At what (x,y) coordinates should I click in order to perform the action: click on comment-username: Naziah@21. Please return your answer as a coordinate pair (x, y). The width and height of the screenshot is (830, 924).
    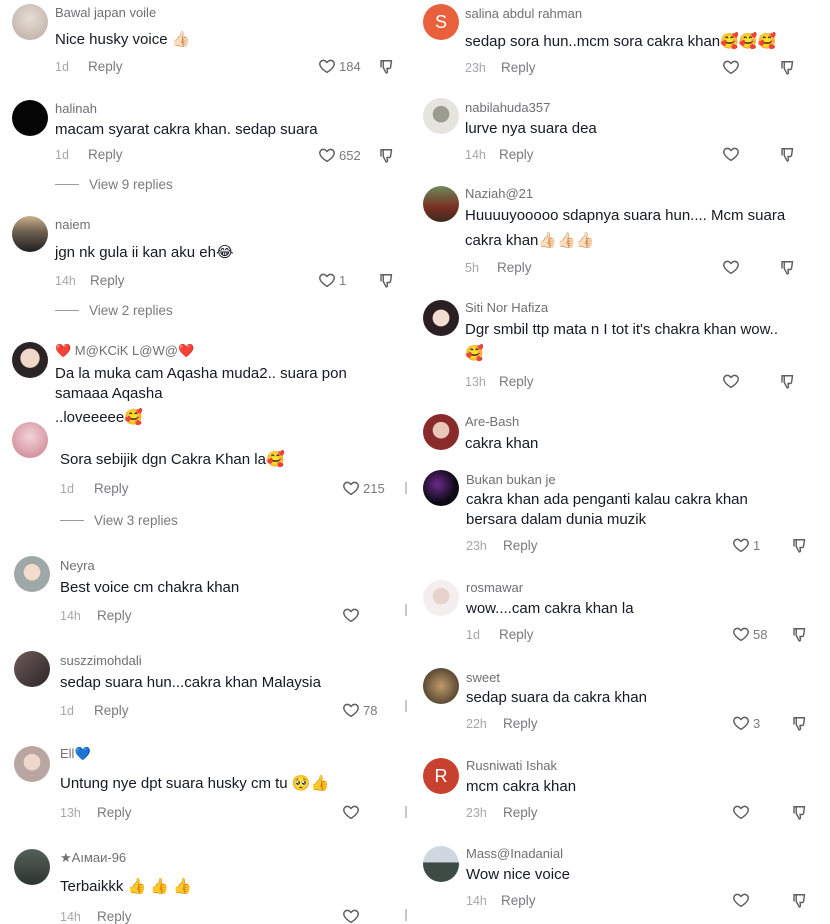
    Looking at the image, I should click on (499, 193).